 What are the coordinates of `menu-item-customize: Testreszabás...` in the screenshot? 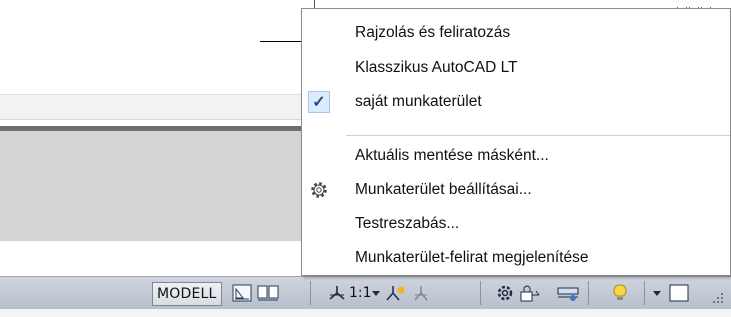 It's located at (516, 224).